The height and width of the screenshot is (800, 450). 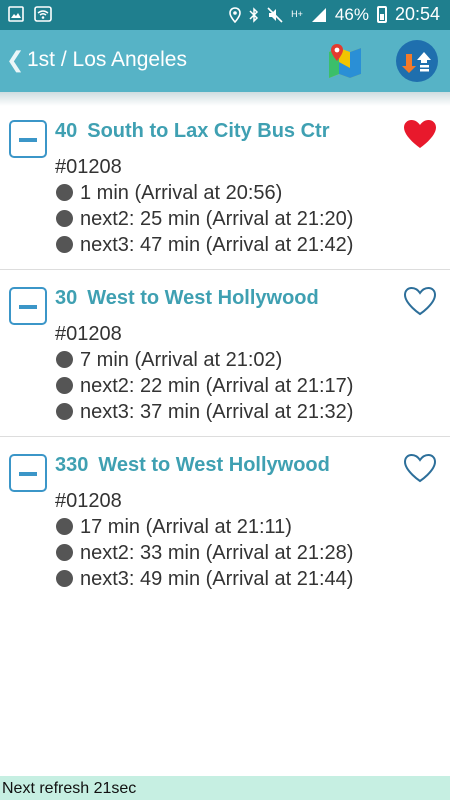 I want to click on arrival-row: 1 min (Arrival at 20:56), so click(x=168, y=193).